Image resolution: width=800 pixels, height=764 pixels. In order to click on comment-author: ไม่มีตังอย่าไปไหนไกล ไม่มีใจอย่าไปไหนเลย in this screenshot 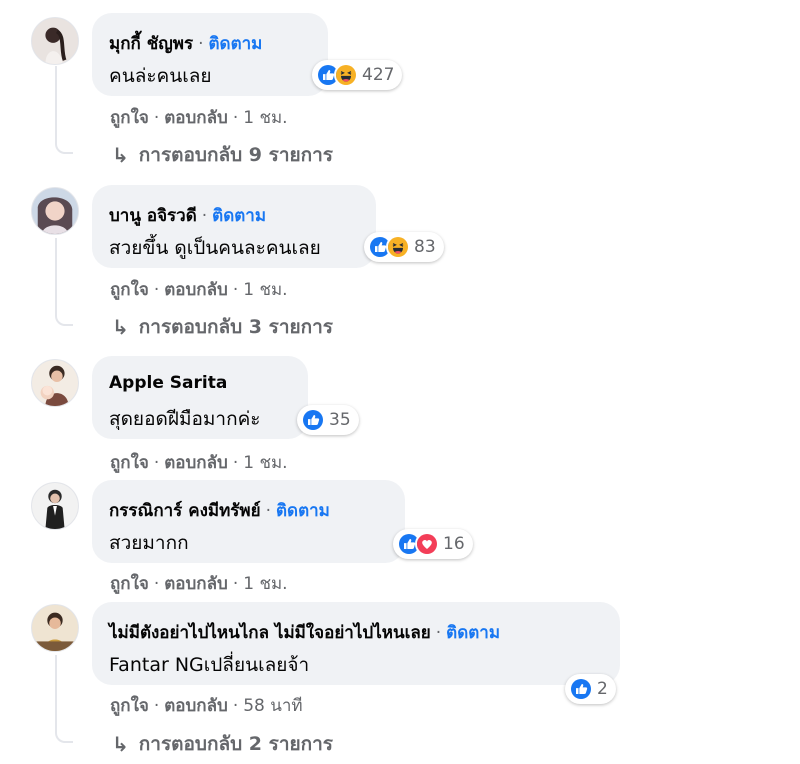, I will do `click(270, 633)`.